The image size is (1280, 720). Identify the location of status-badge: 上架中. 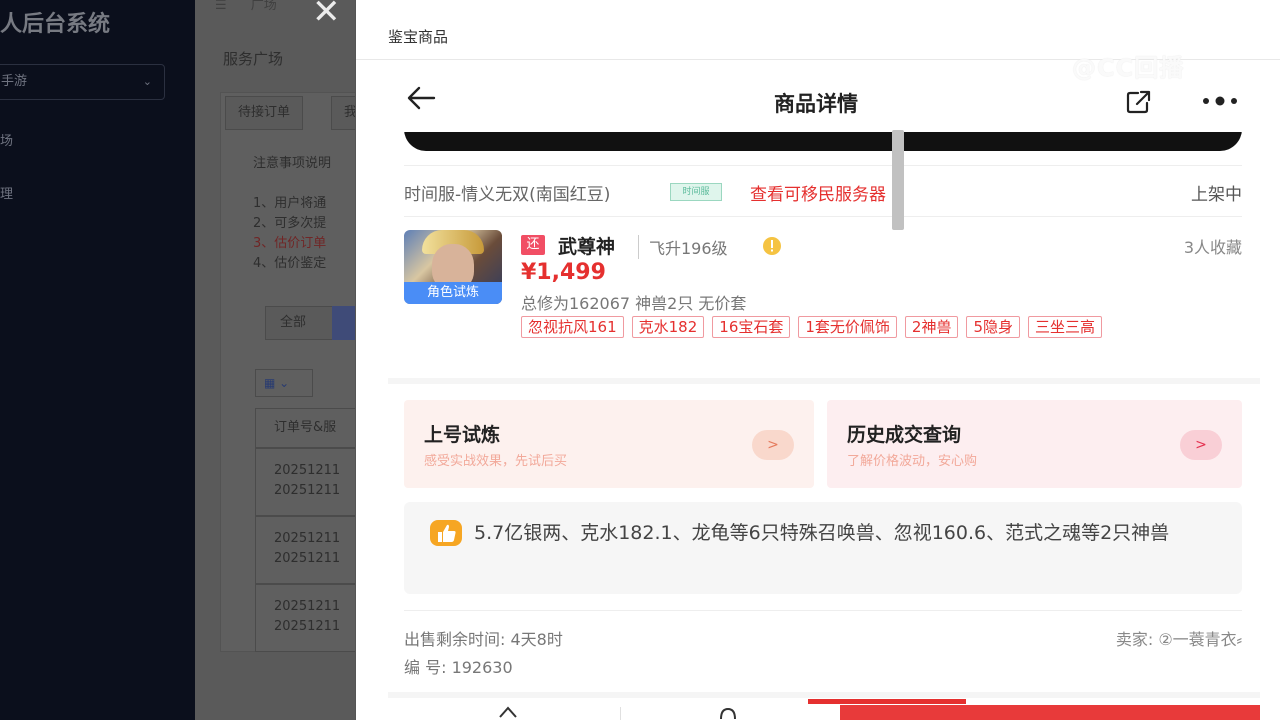
(1216, 195).